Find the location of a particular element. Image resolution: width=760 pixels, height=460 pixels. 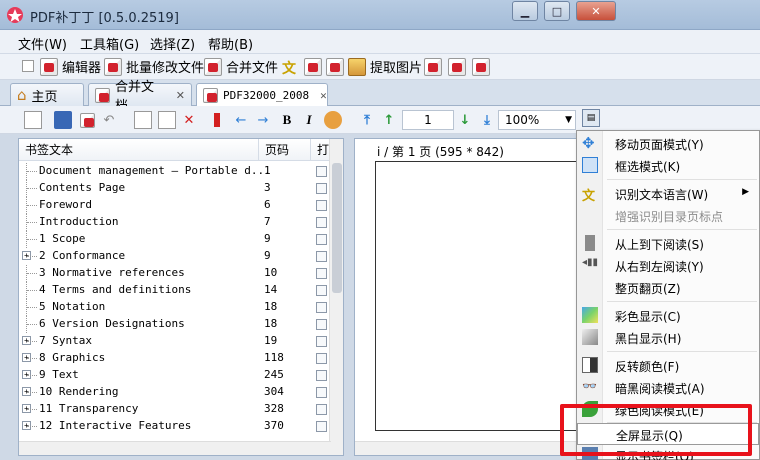

bookmark-title: 8 Graphics is located at coordinates (72, 357).